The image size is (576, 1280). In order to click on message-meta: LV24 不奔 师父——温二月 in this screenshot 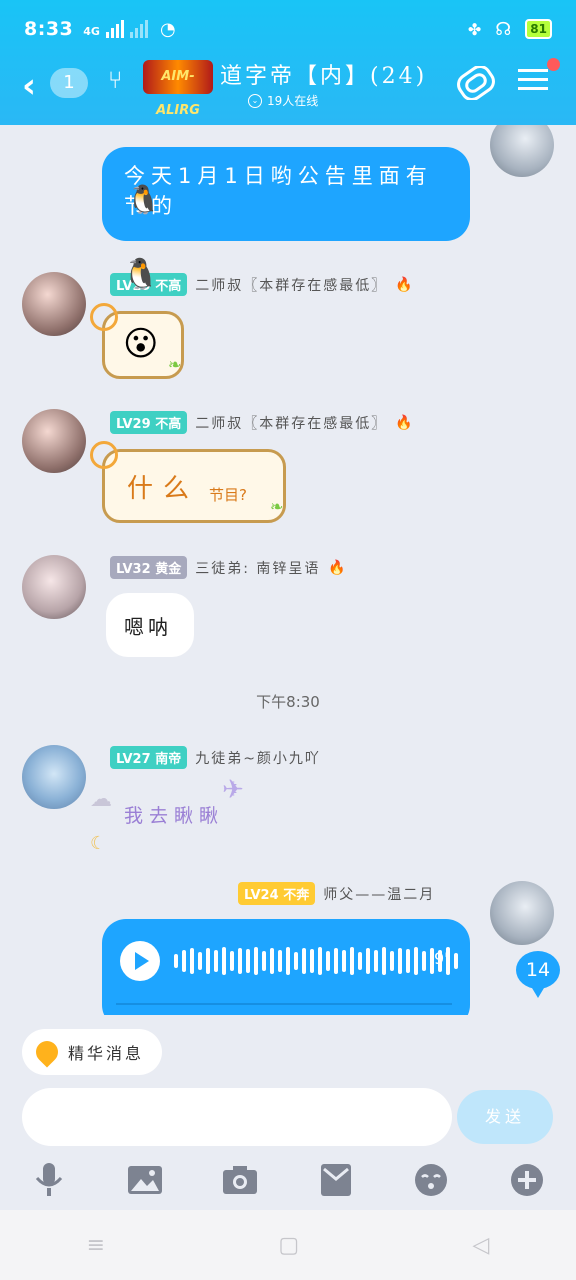, I will do `click(336, 893)`.